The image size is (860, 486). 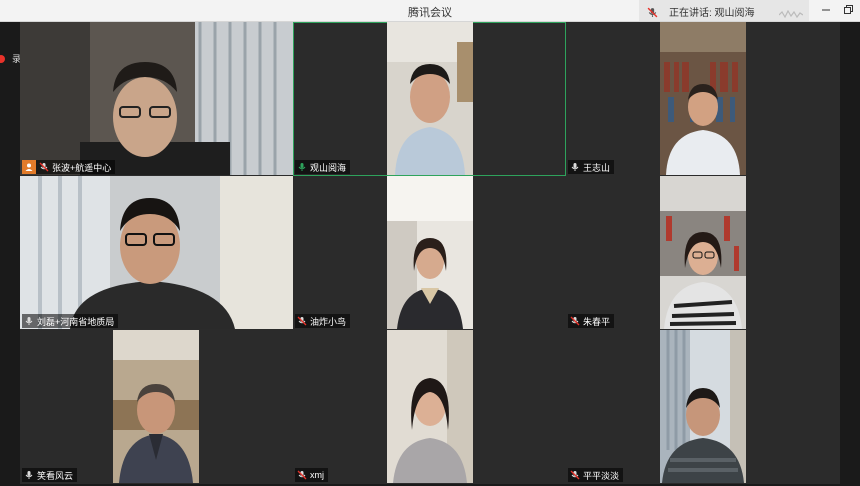 I want to click on audio-wave-icon, so click(x=791, y=12).